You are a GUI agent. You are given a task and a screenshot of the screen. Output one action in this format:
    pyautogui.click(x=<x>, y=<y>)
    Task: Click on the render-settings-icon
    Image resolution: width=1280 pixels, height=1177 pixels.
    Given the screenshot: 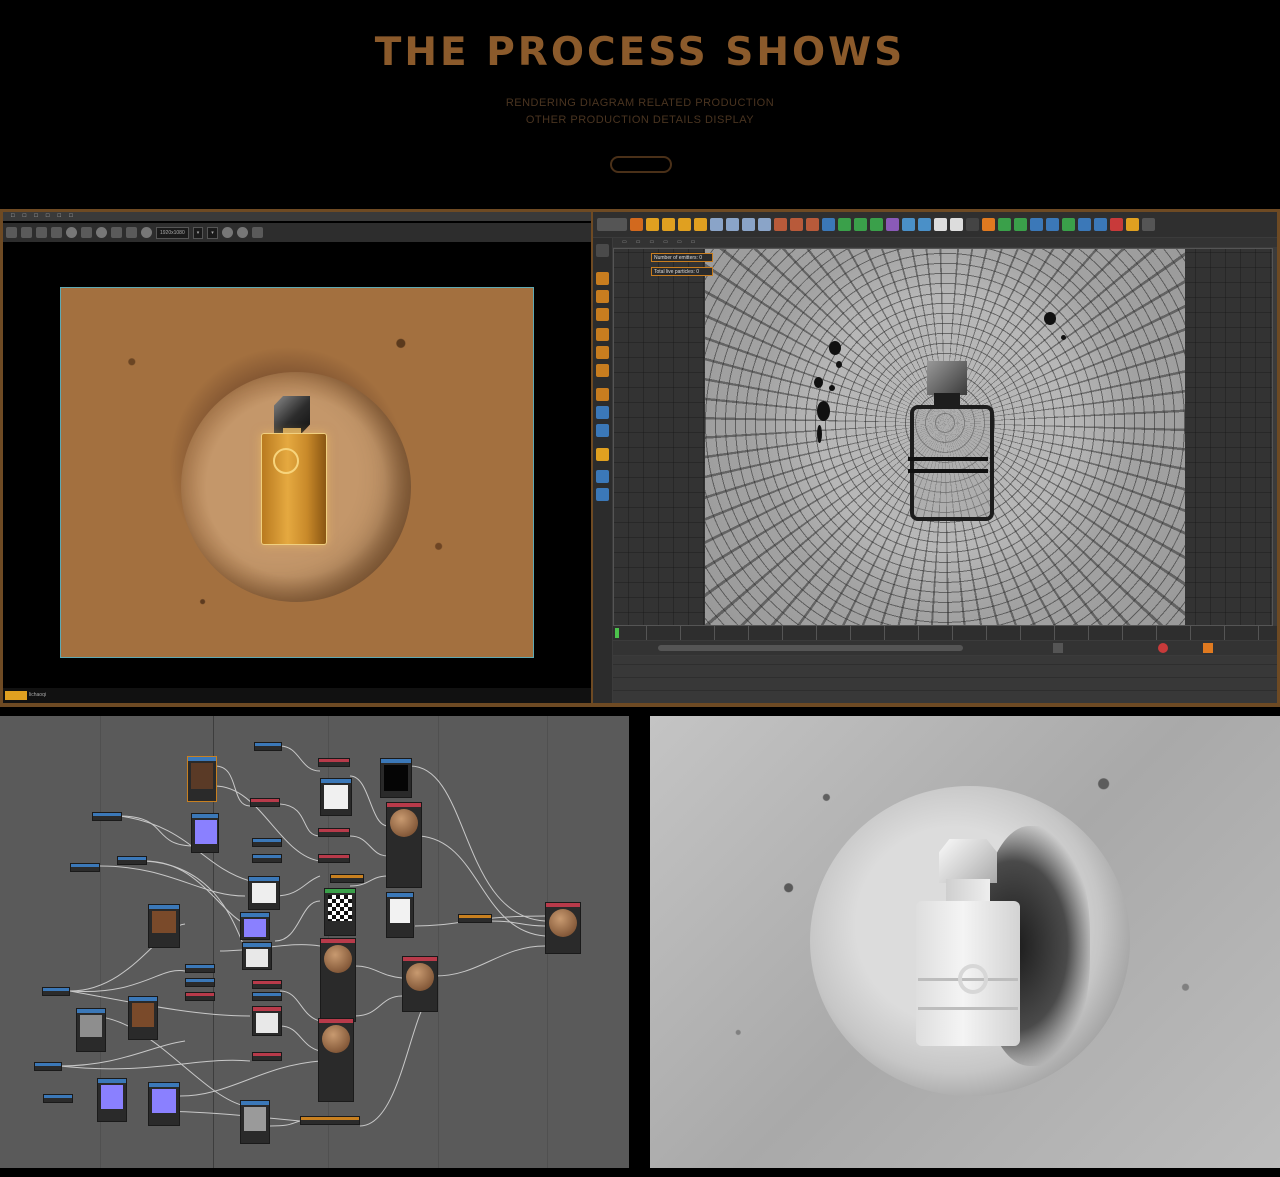 What is the action you would take?
    pyautogui.click(x=812, y=224)
    